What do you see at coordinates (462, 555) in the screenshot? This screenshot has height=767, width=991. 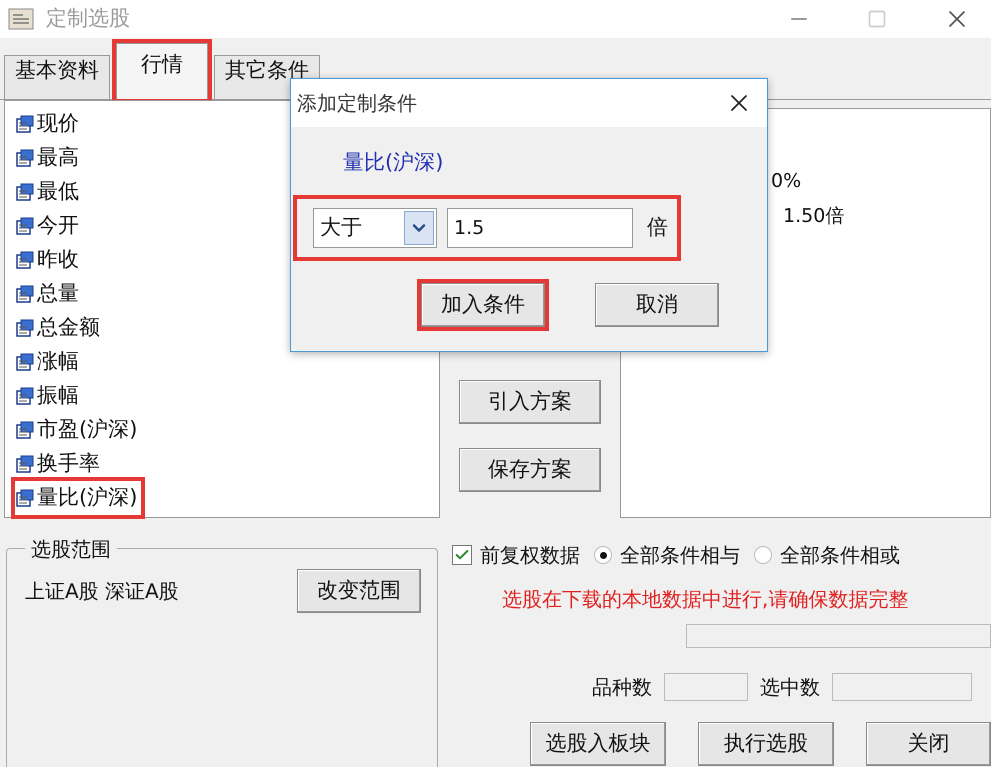 I see `checkbox` at bounding box center [462, 555].